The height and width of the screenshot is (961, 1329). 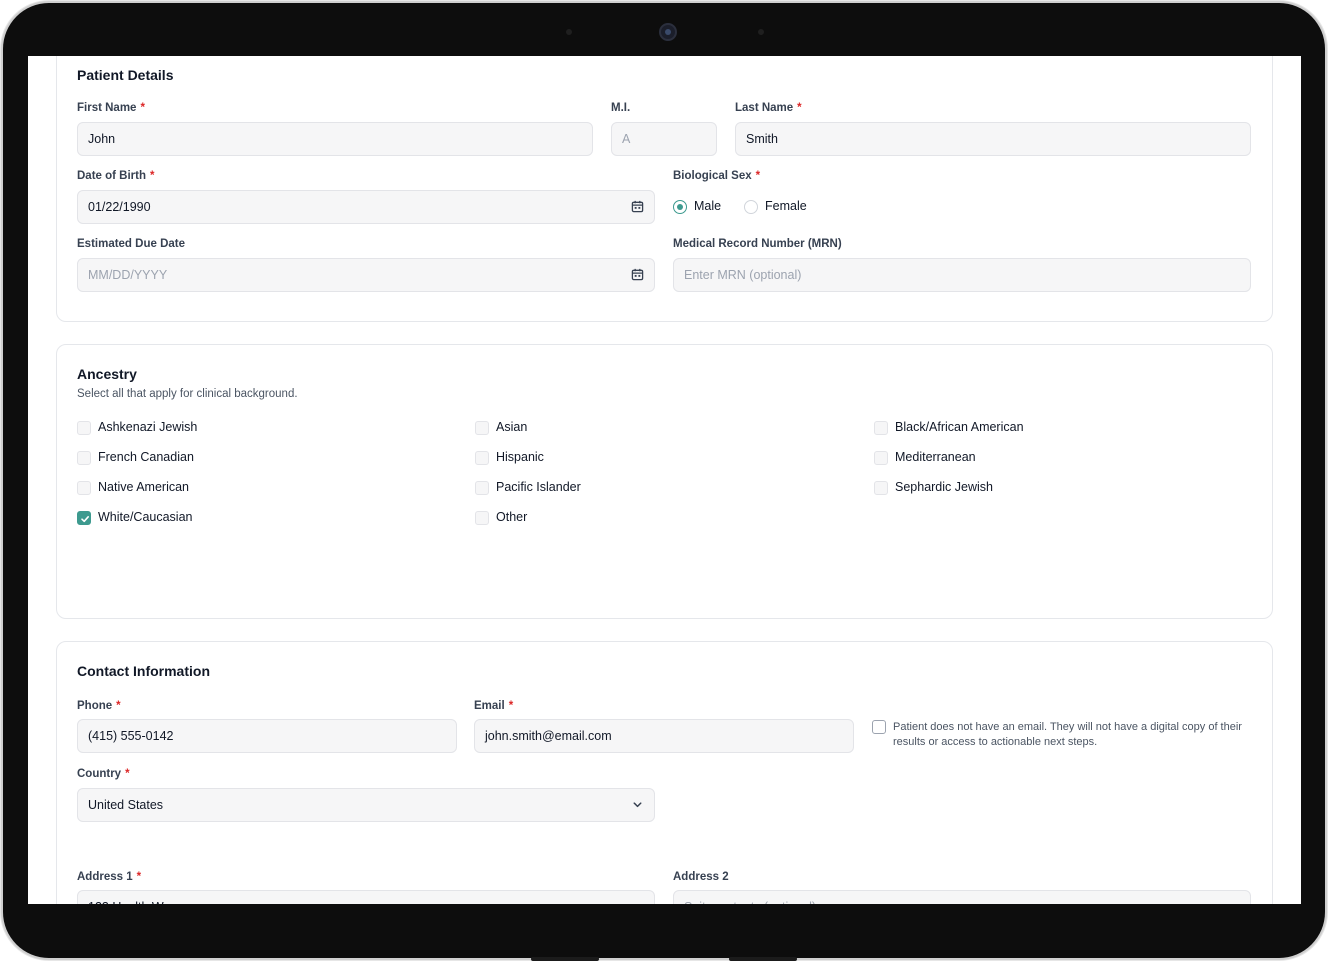 What do you see at coordinates (538, 487) in the screenshot?
I see `ancestry-label-pacific-islander: Pacific Islander` at bounding box center [538, 487].